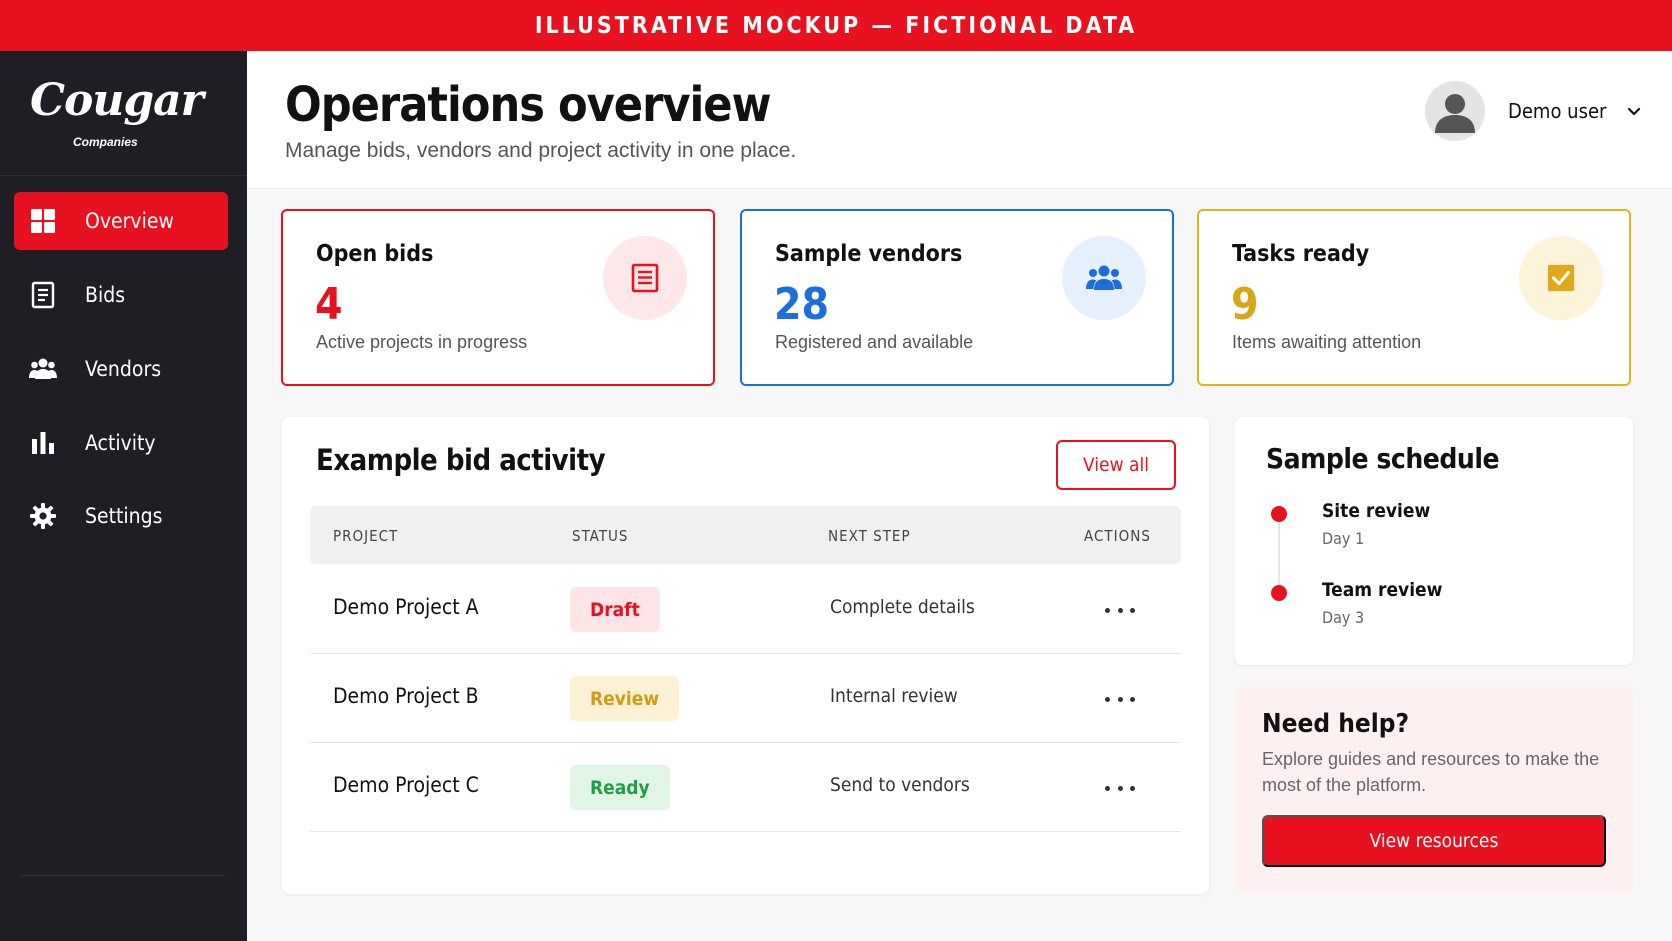 The image size is (1672, 941). Describe the element at coordinates (406, 607) in the screenshot. I see `project-name: Demo Project A` at that location.